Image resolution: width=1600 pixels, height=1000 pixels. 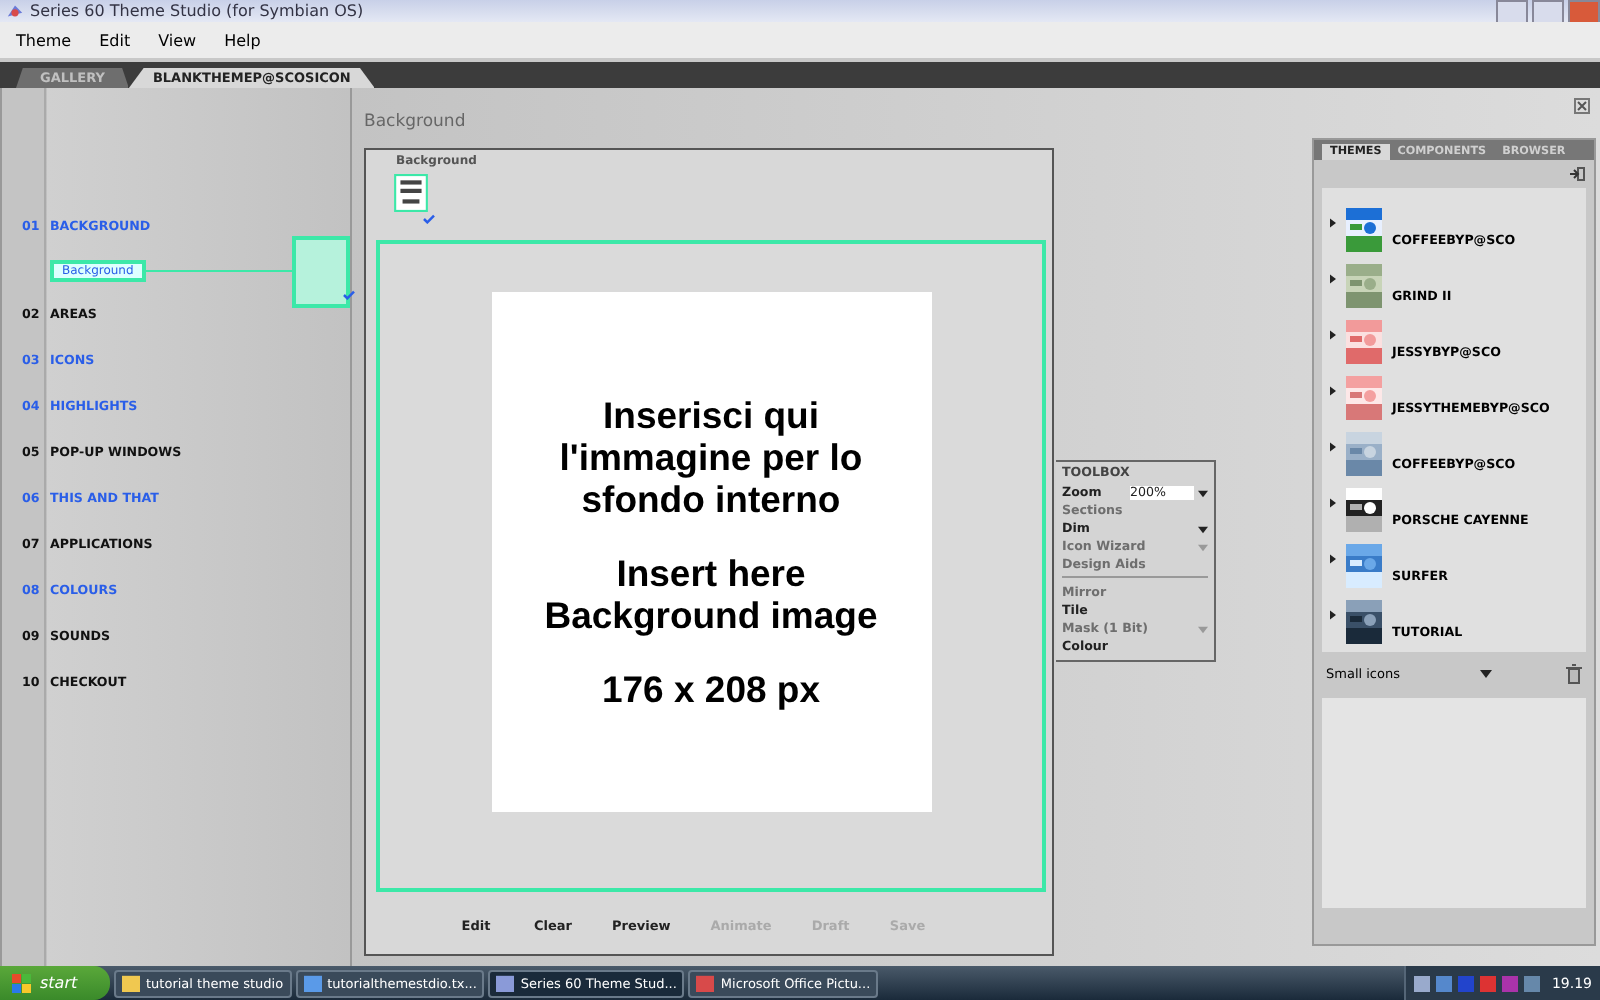 What do you see at coordinates (44, 40) in the screenshot?
I see `menu-item: Theme` at bounding box center [44, 40].